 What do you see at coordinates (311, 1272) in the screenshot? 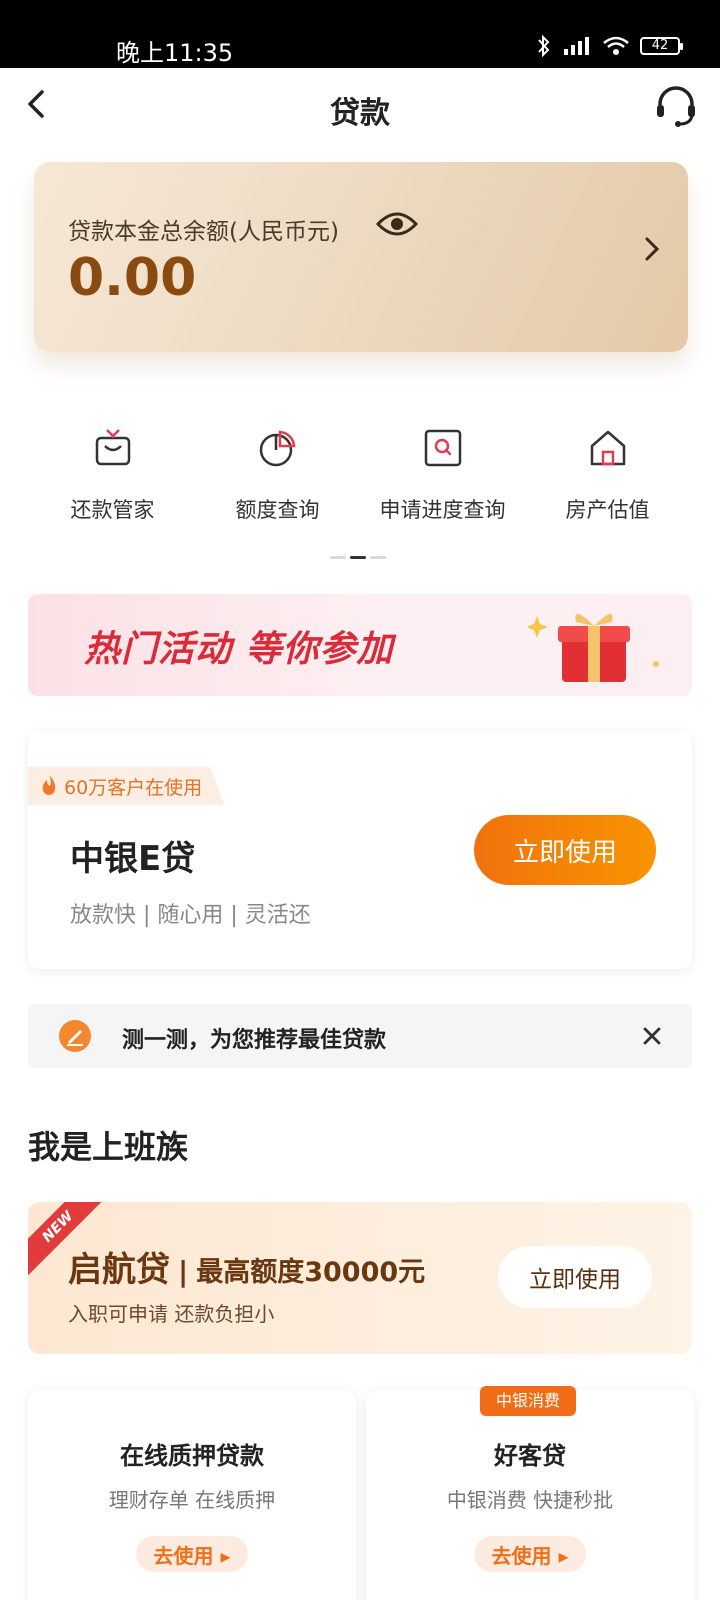
I see `promo-limit: 最高额度30000元` at bounding box center [311, 1272].